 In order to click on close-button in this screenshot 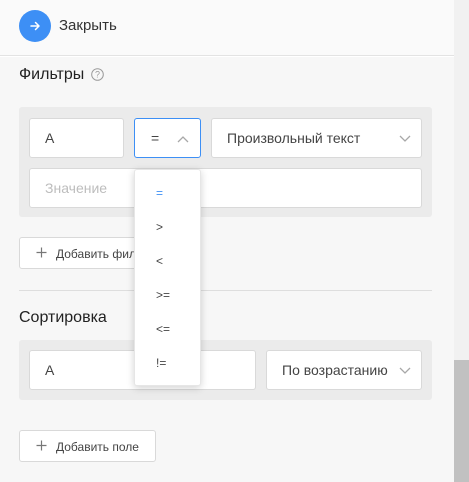, I will do `click(35, 26)`.